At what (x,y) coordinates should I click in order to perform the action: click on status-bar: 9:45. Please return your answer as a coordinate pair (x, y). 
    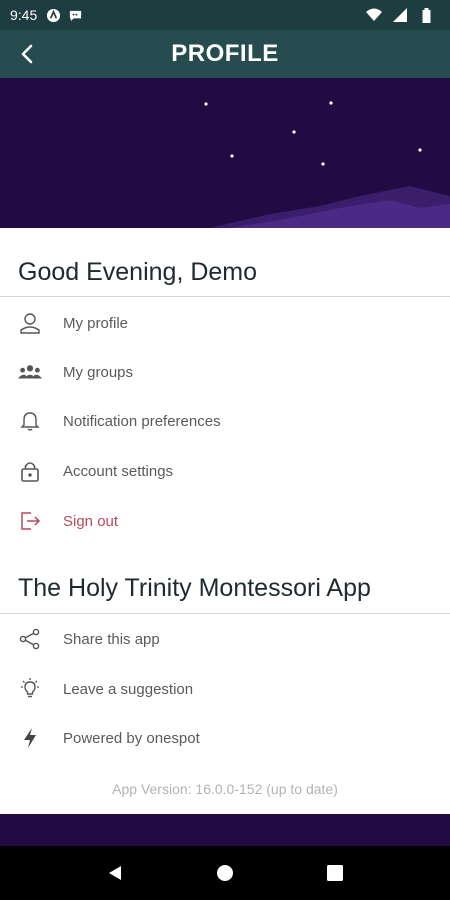
    Looking at the image, I should click on (225, 15).